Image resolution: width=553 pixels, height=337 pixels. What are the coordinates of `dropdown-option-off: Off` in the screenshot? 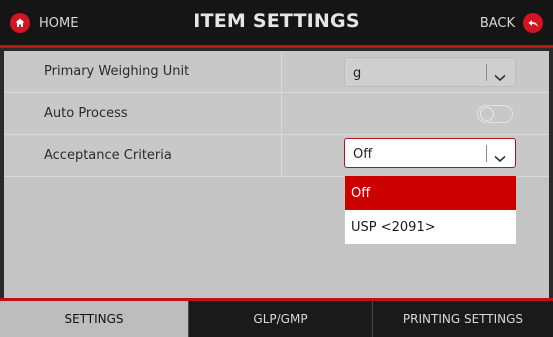 It's located at (430, 193).